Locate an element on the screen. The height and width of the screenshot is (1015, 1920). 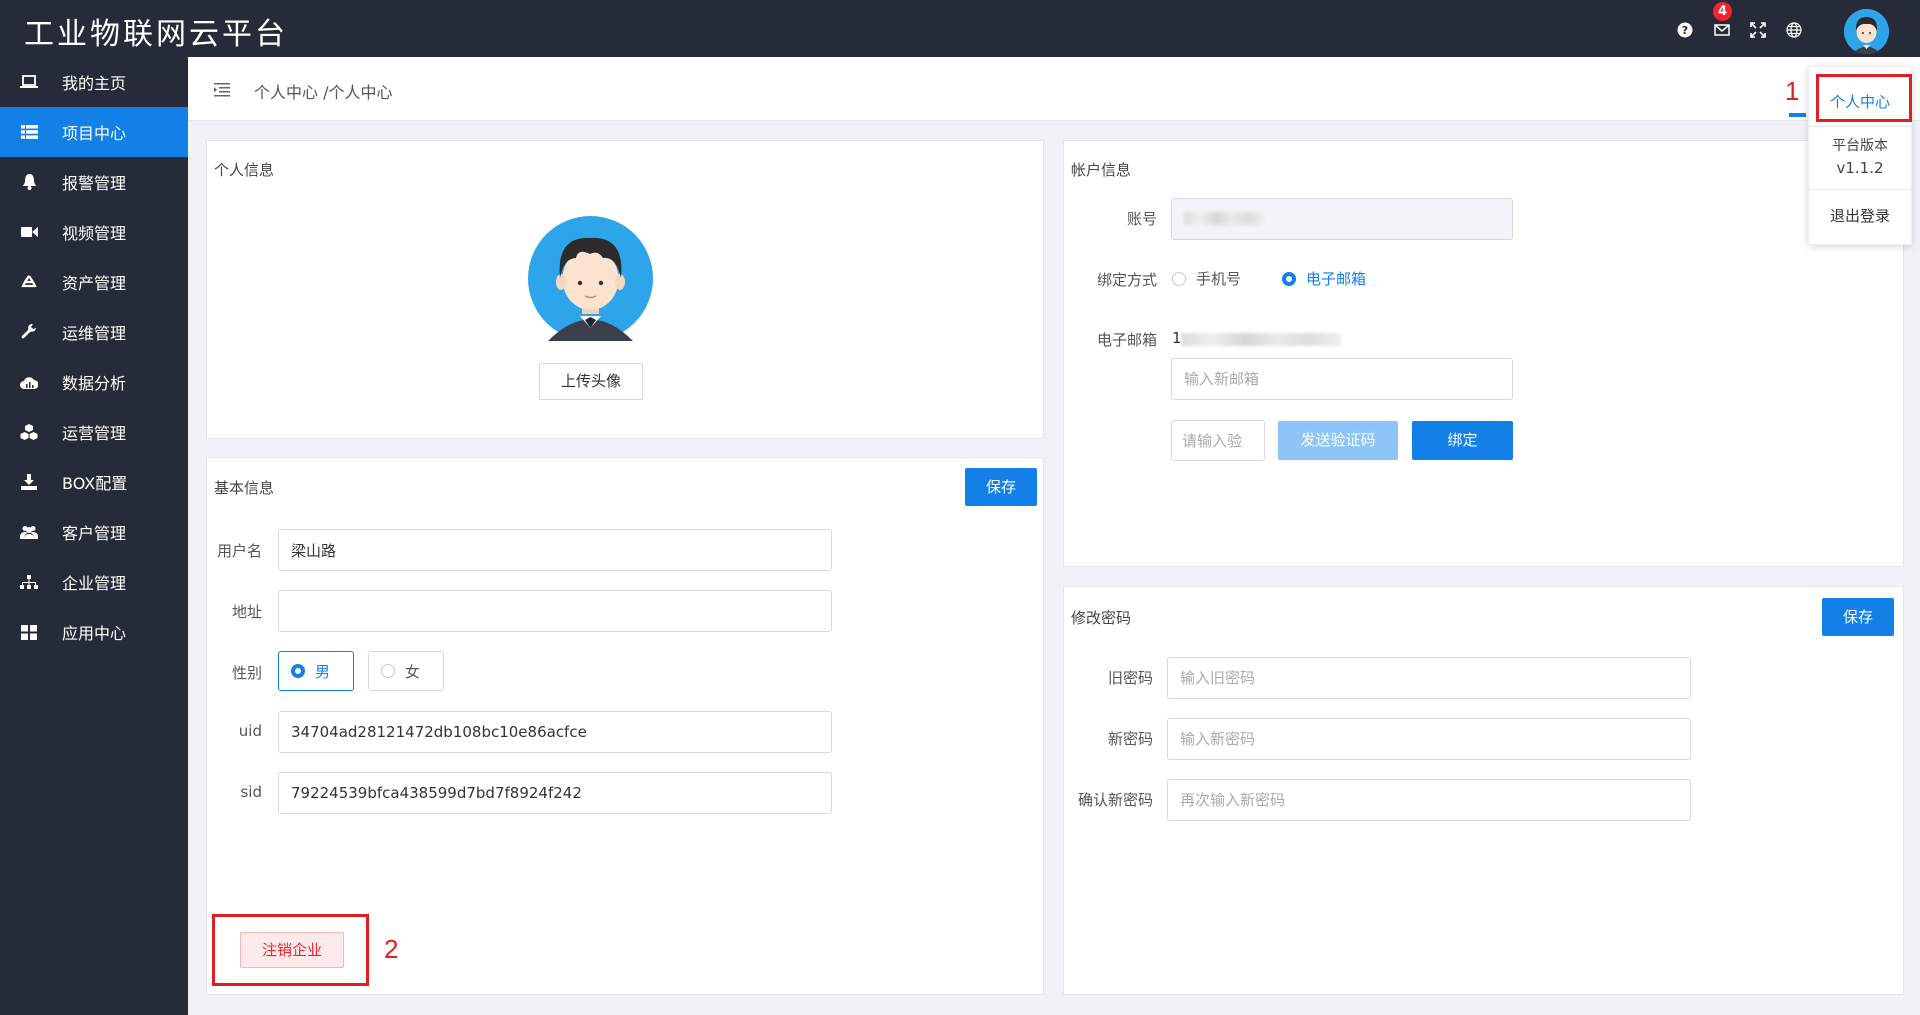
sidebar-item-alarms: 报警管理 is located at coordinates (94, 182).